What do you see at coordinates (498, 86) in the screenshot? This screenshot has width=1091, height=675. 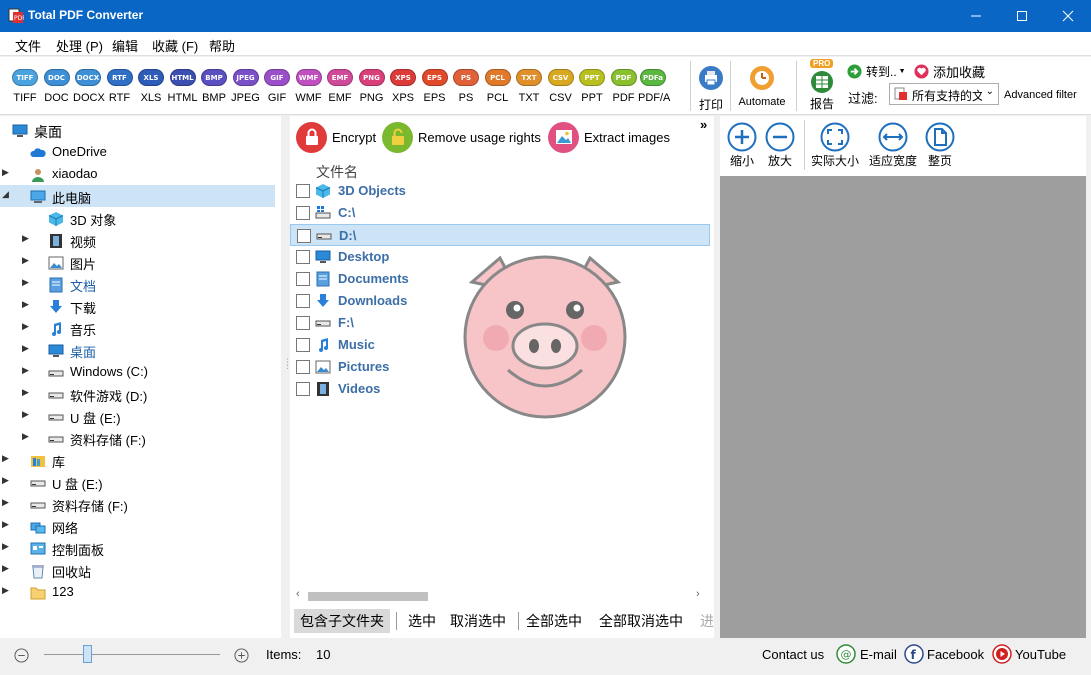 I see `format-button-pcl: PCL PCL` at bounding box center [498, 86].